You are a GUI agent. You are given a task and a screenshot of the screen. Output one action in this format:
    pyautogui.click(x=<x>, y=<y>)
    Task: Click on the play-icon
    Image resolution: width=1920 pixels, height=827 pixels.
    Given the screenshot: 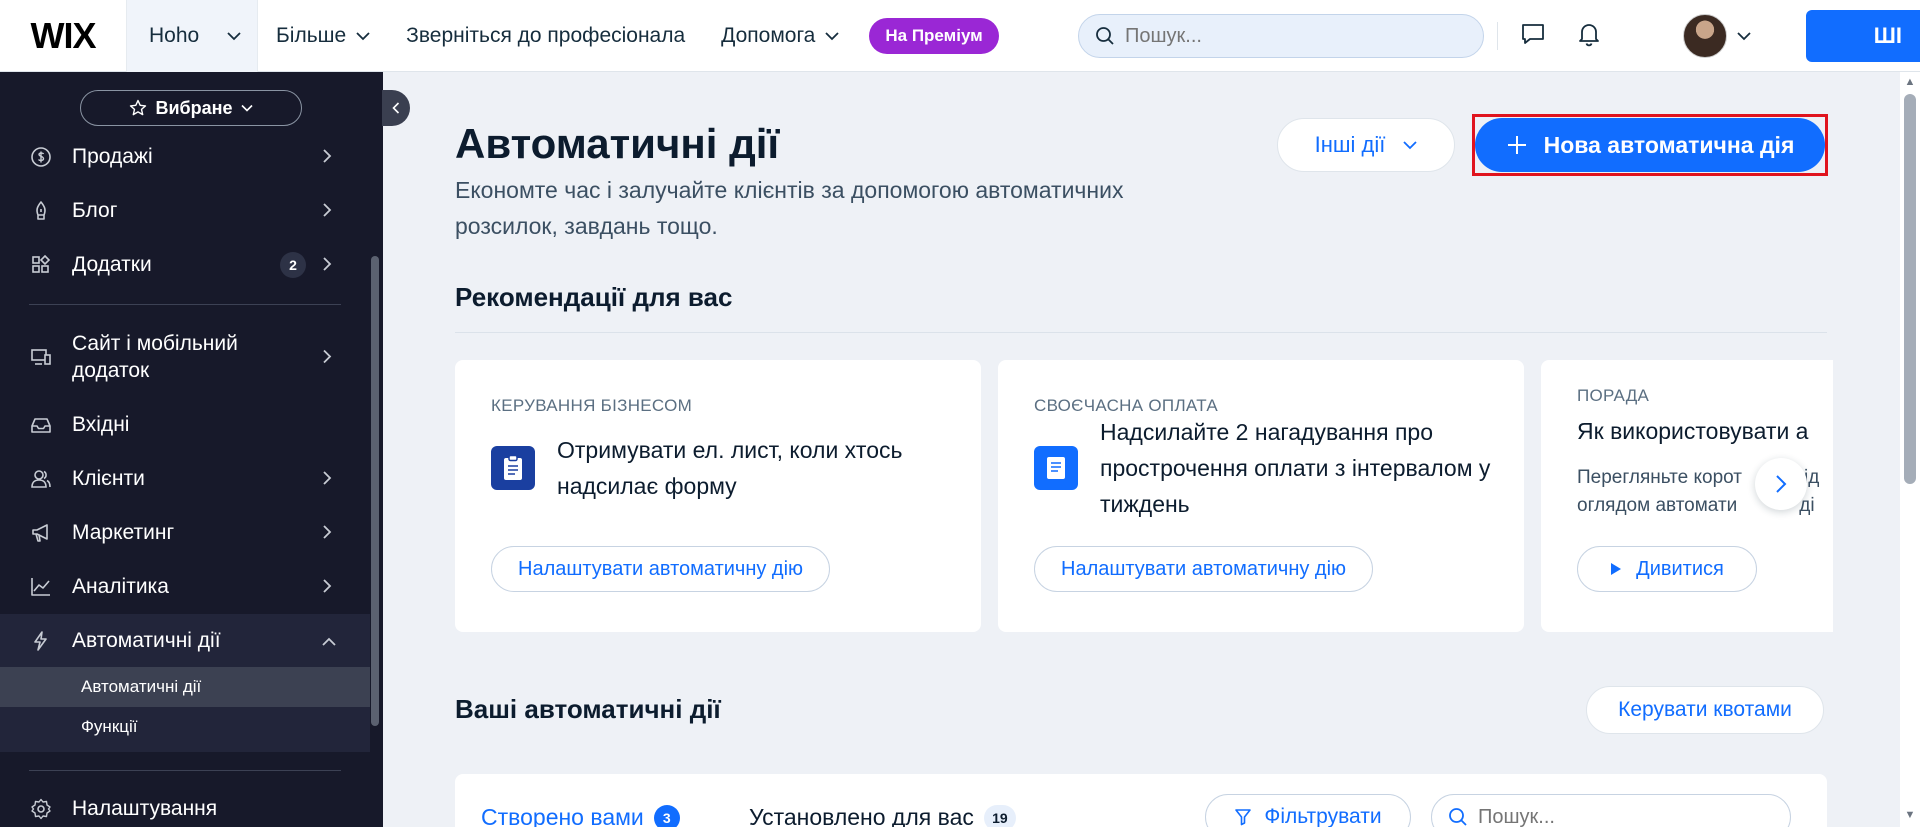 What is the action you would take?
    pyautogui.click(x=1616, y=569)
    